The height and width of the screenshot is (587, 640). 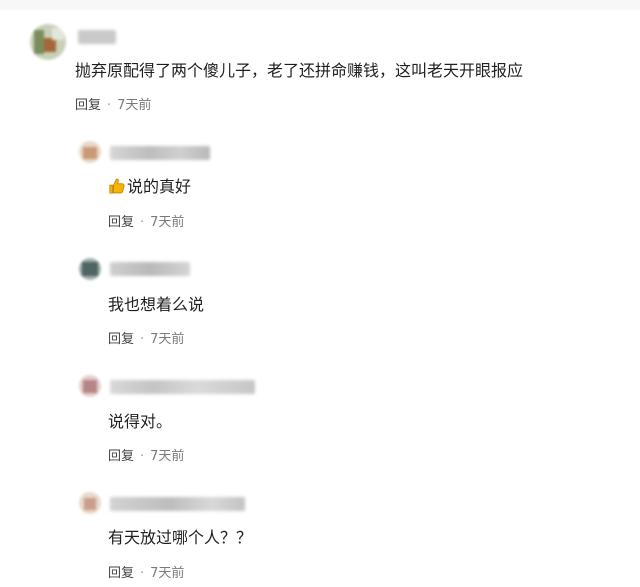 What do you see at coordinates (117, 186) in the screenshot?
I see `thumbs-up-icon` at bounding box center [117, 186].